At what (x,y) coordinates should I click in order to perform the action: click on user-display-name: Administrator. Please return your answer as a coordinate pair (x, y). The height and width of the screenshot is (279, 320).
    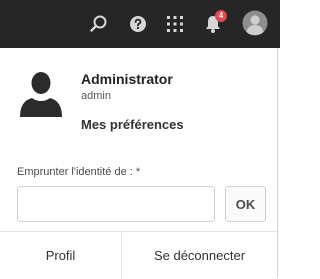
    Looking at the image, I should click on (127, 79).